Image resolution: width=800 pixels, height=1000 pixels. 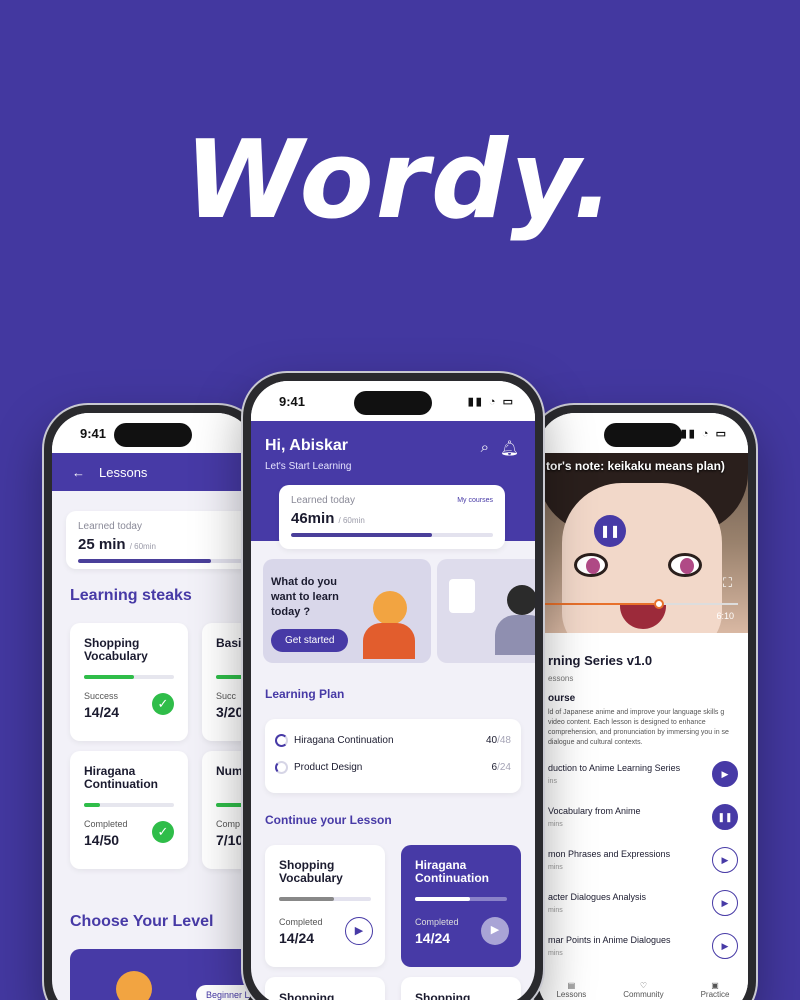 I want to click on tab-practice: ▣ Practice, so click(x=715, y=990).